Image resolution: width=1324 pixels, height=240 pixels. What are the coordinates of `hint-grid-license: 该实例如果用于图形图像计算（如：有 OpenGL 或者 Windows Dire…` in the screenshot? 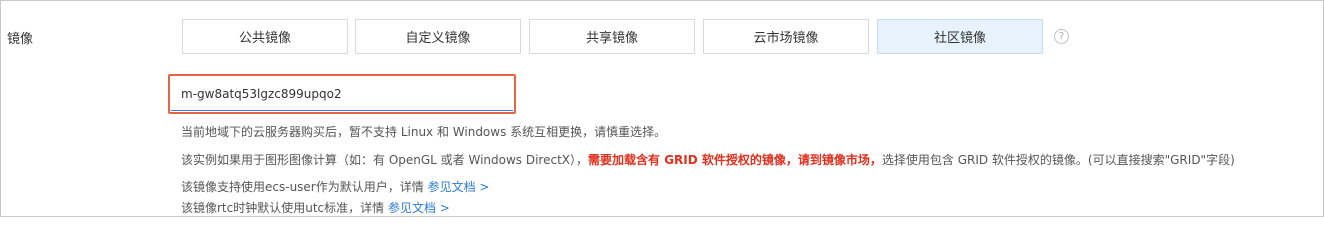 It's located at (708, 159).